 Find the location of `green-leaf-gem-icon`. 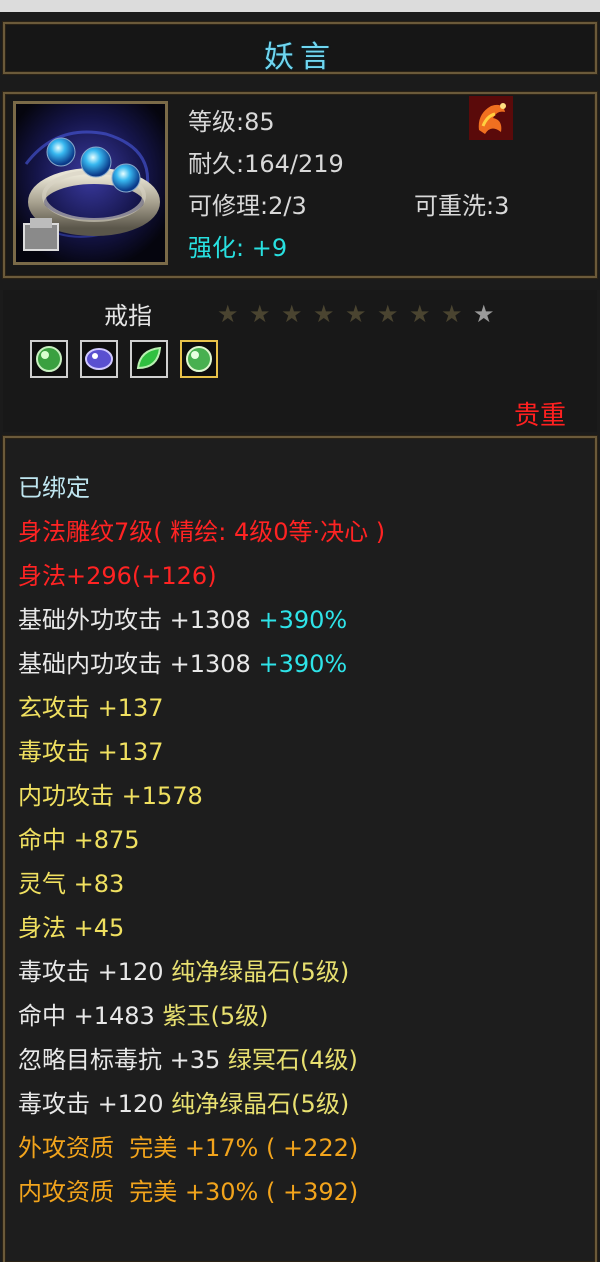

green-leaf-gem-icon is located at coordinates (149, 358).